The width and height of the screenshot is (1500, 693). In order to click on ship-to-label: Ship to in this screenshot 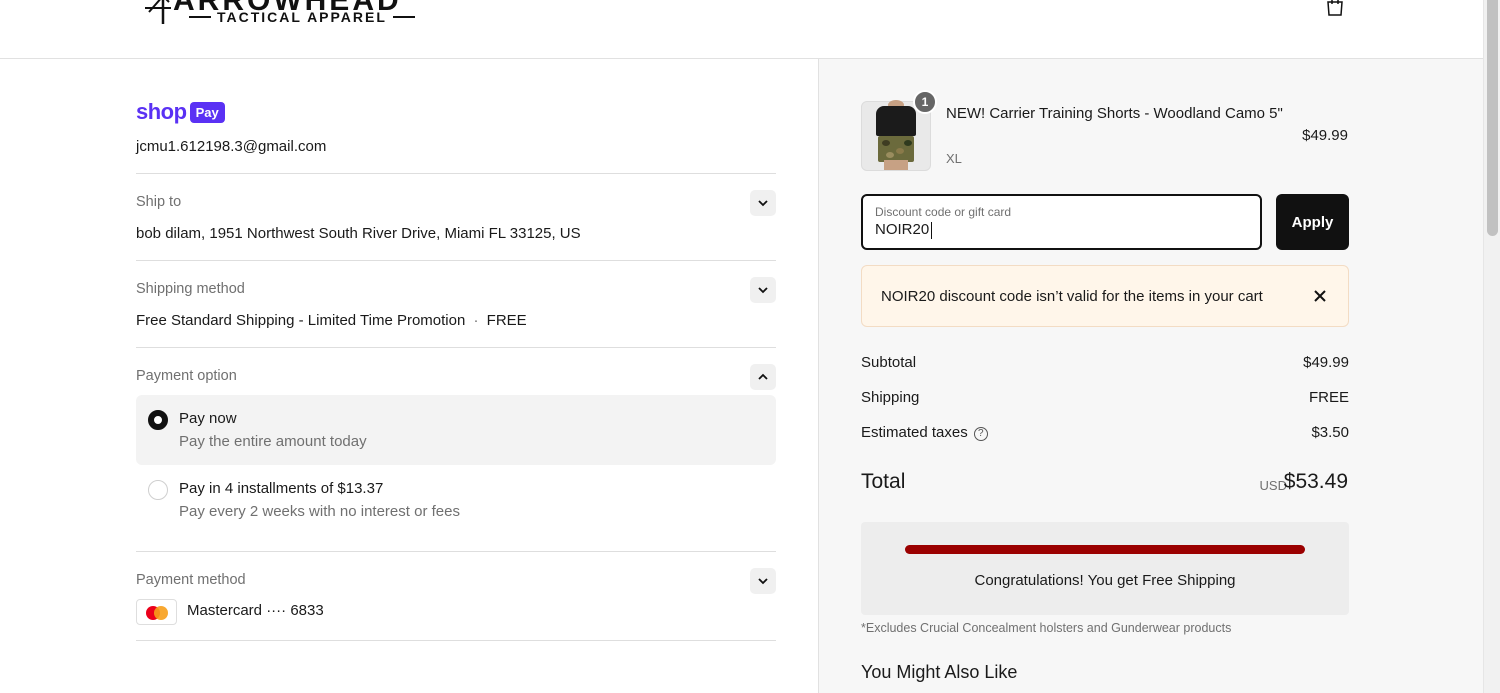, I will do `click(159, 202)`.